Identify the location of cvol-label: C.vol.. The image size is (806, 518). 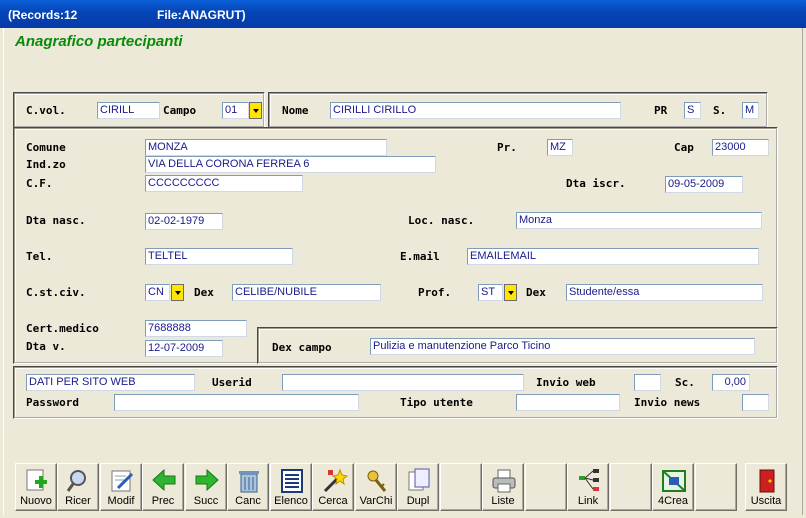
(46, 110).